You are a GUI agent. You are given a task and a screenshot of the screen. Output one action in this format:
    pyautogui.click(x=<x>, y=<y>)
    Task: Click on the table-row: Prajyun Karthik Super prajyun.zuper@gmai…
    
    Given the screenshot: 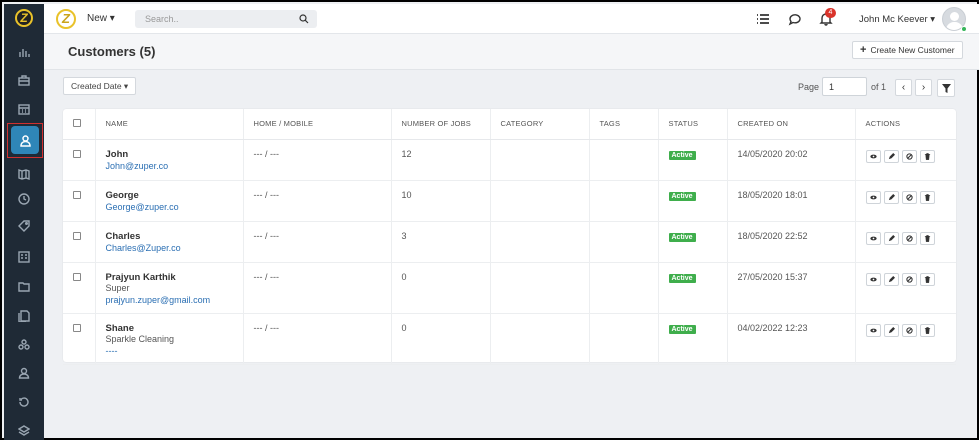 What is the action you would take?
    pyautogui.click(x=509, y=288)
    